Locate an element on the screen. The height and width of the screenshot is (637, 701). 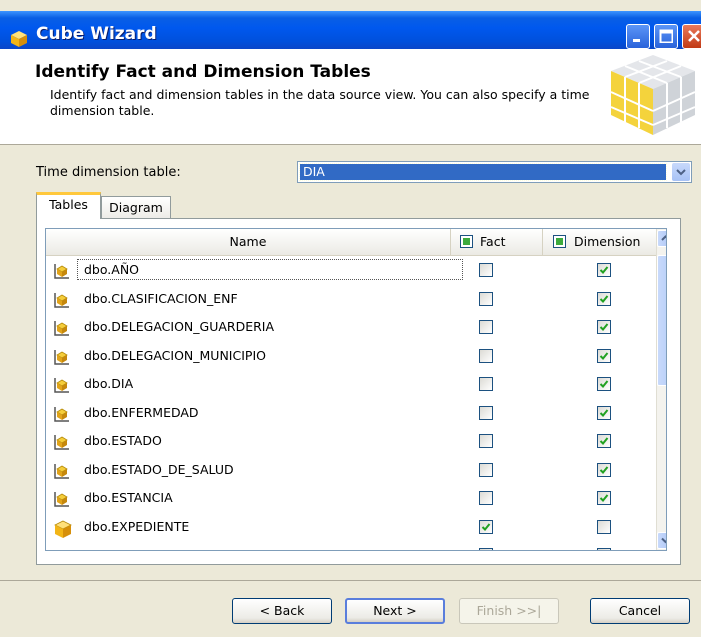
tab-tables: Tables is located at coordinates (68, 205).